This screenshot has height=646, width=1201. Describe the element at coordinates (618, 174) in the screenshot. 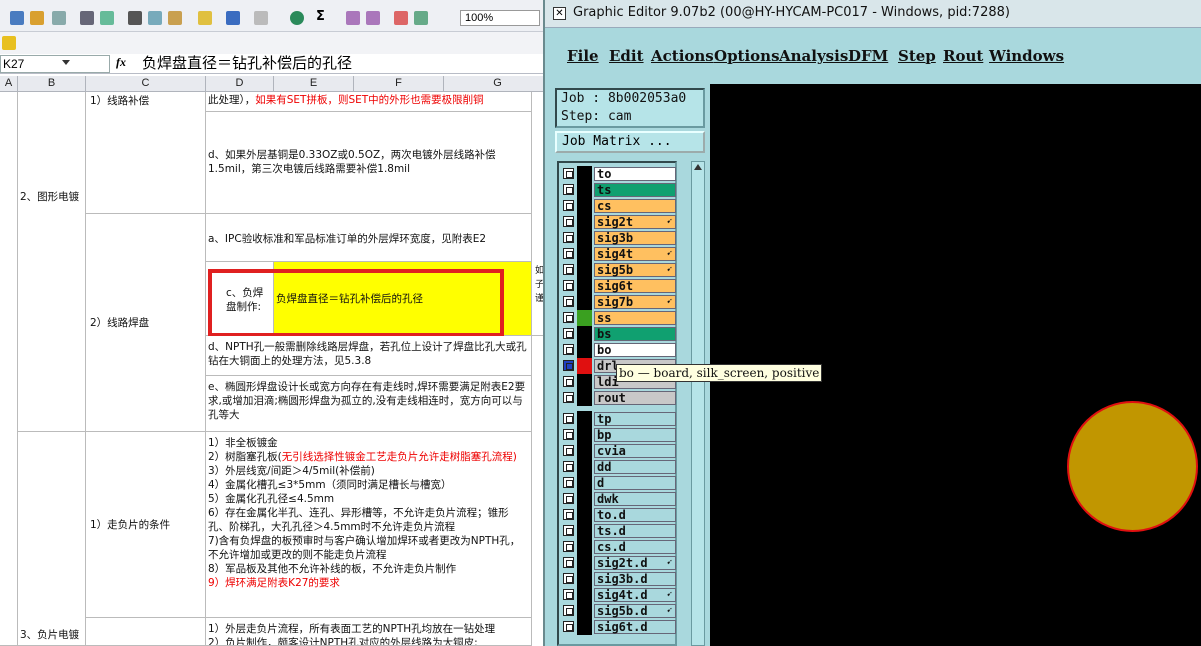

I see `layer-row-to: to` at that location.